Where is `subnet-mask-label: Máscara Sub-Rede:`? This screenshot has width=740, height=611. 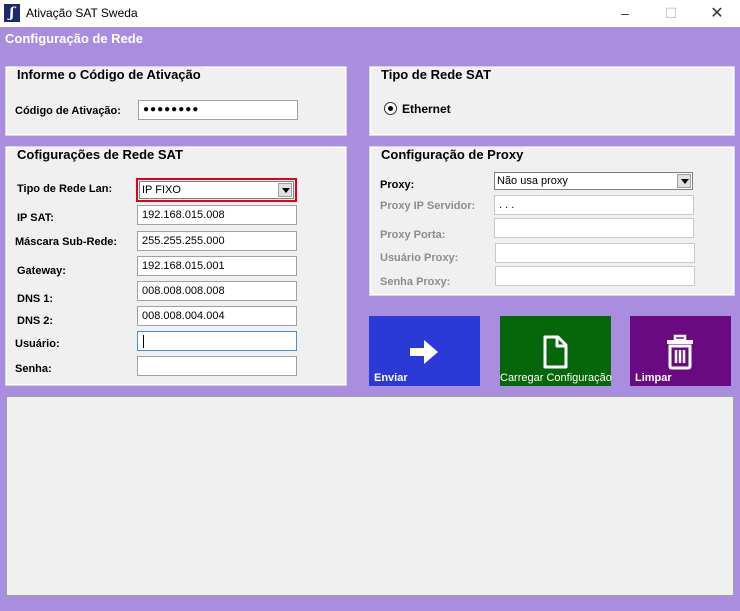 subnet-mask-label: Máscara Sub-Rede: is located at coordinates (66, 242).